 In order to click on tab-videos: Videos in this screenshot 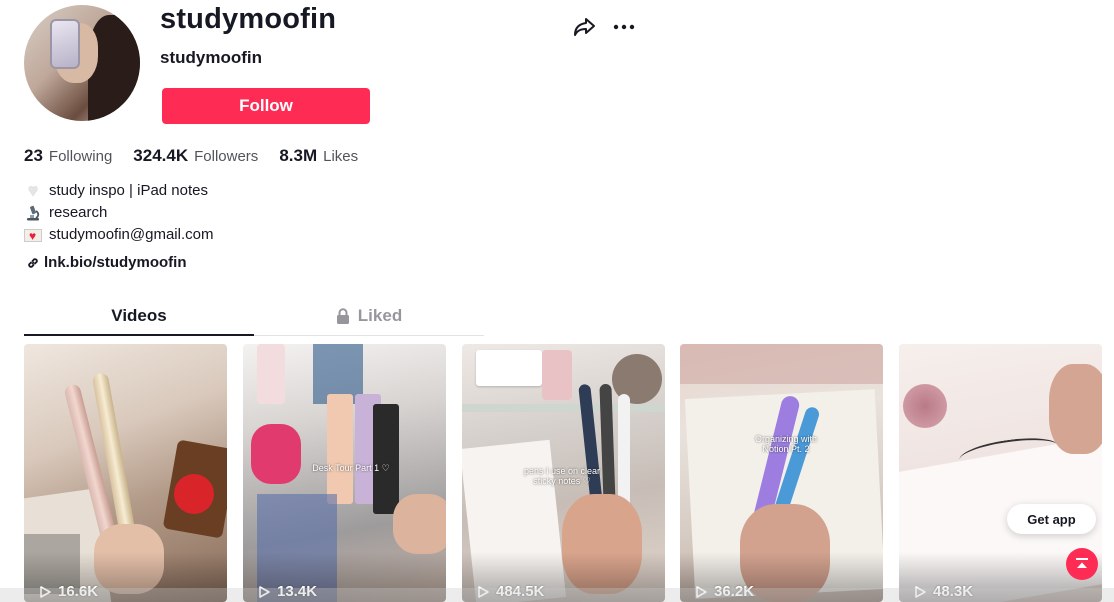, I will do `click(139, 318)`.